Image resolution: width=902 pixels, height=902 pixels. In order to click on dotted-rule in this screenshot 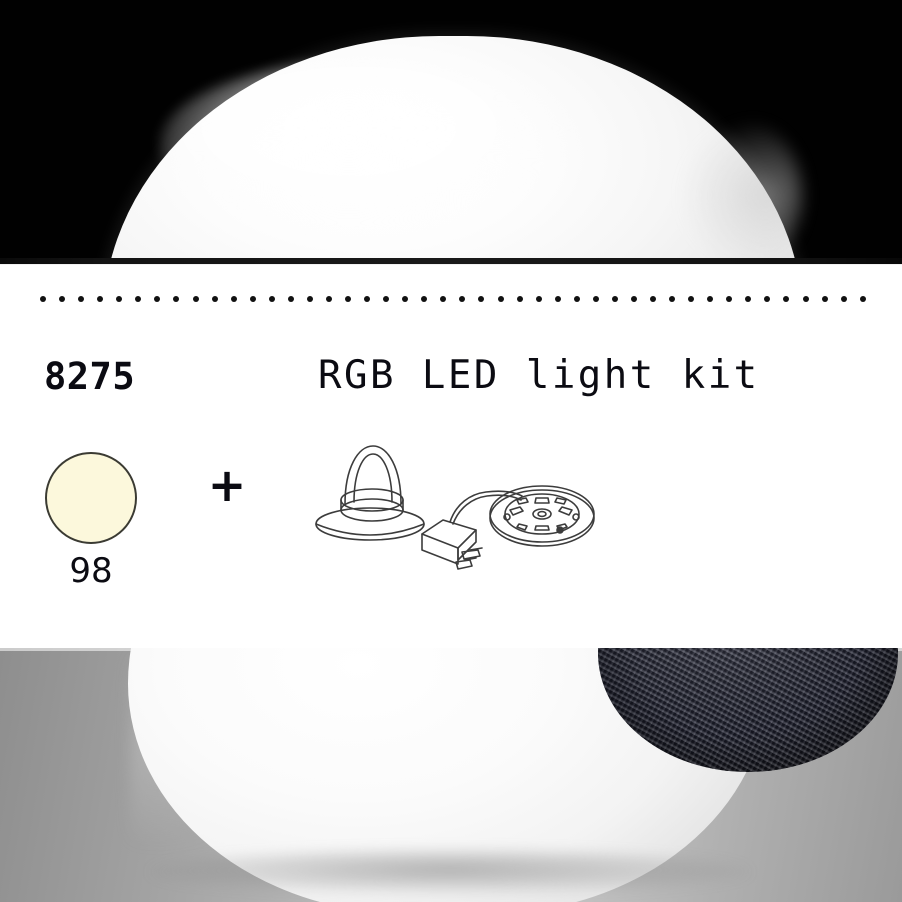, I will do `click(453, 298)`.